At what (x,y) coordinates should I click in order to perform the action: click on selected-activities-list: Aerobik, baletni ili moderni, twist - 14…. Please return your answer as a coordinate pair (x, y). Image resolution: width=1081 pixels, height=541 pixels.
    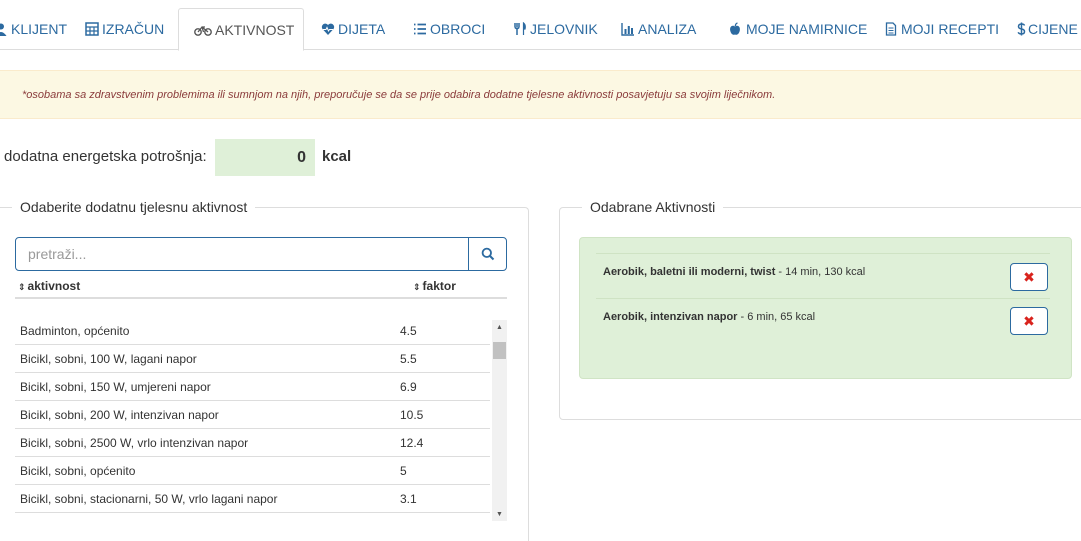
    Looking at the image, I should click on (825, 308).